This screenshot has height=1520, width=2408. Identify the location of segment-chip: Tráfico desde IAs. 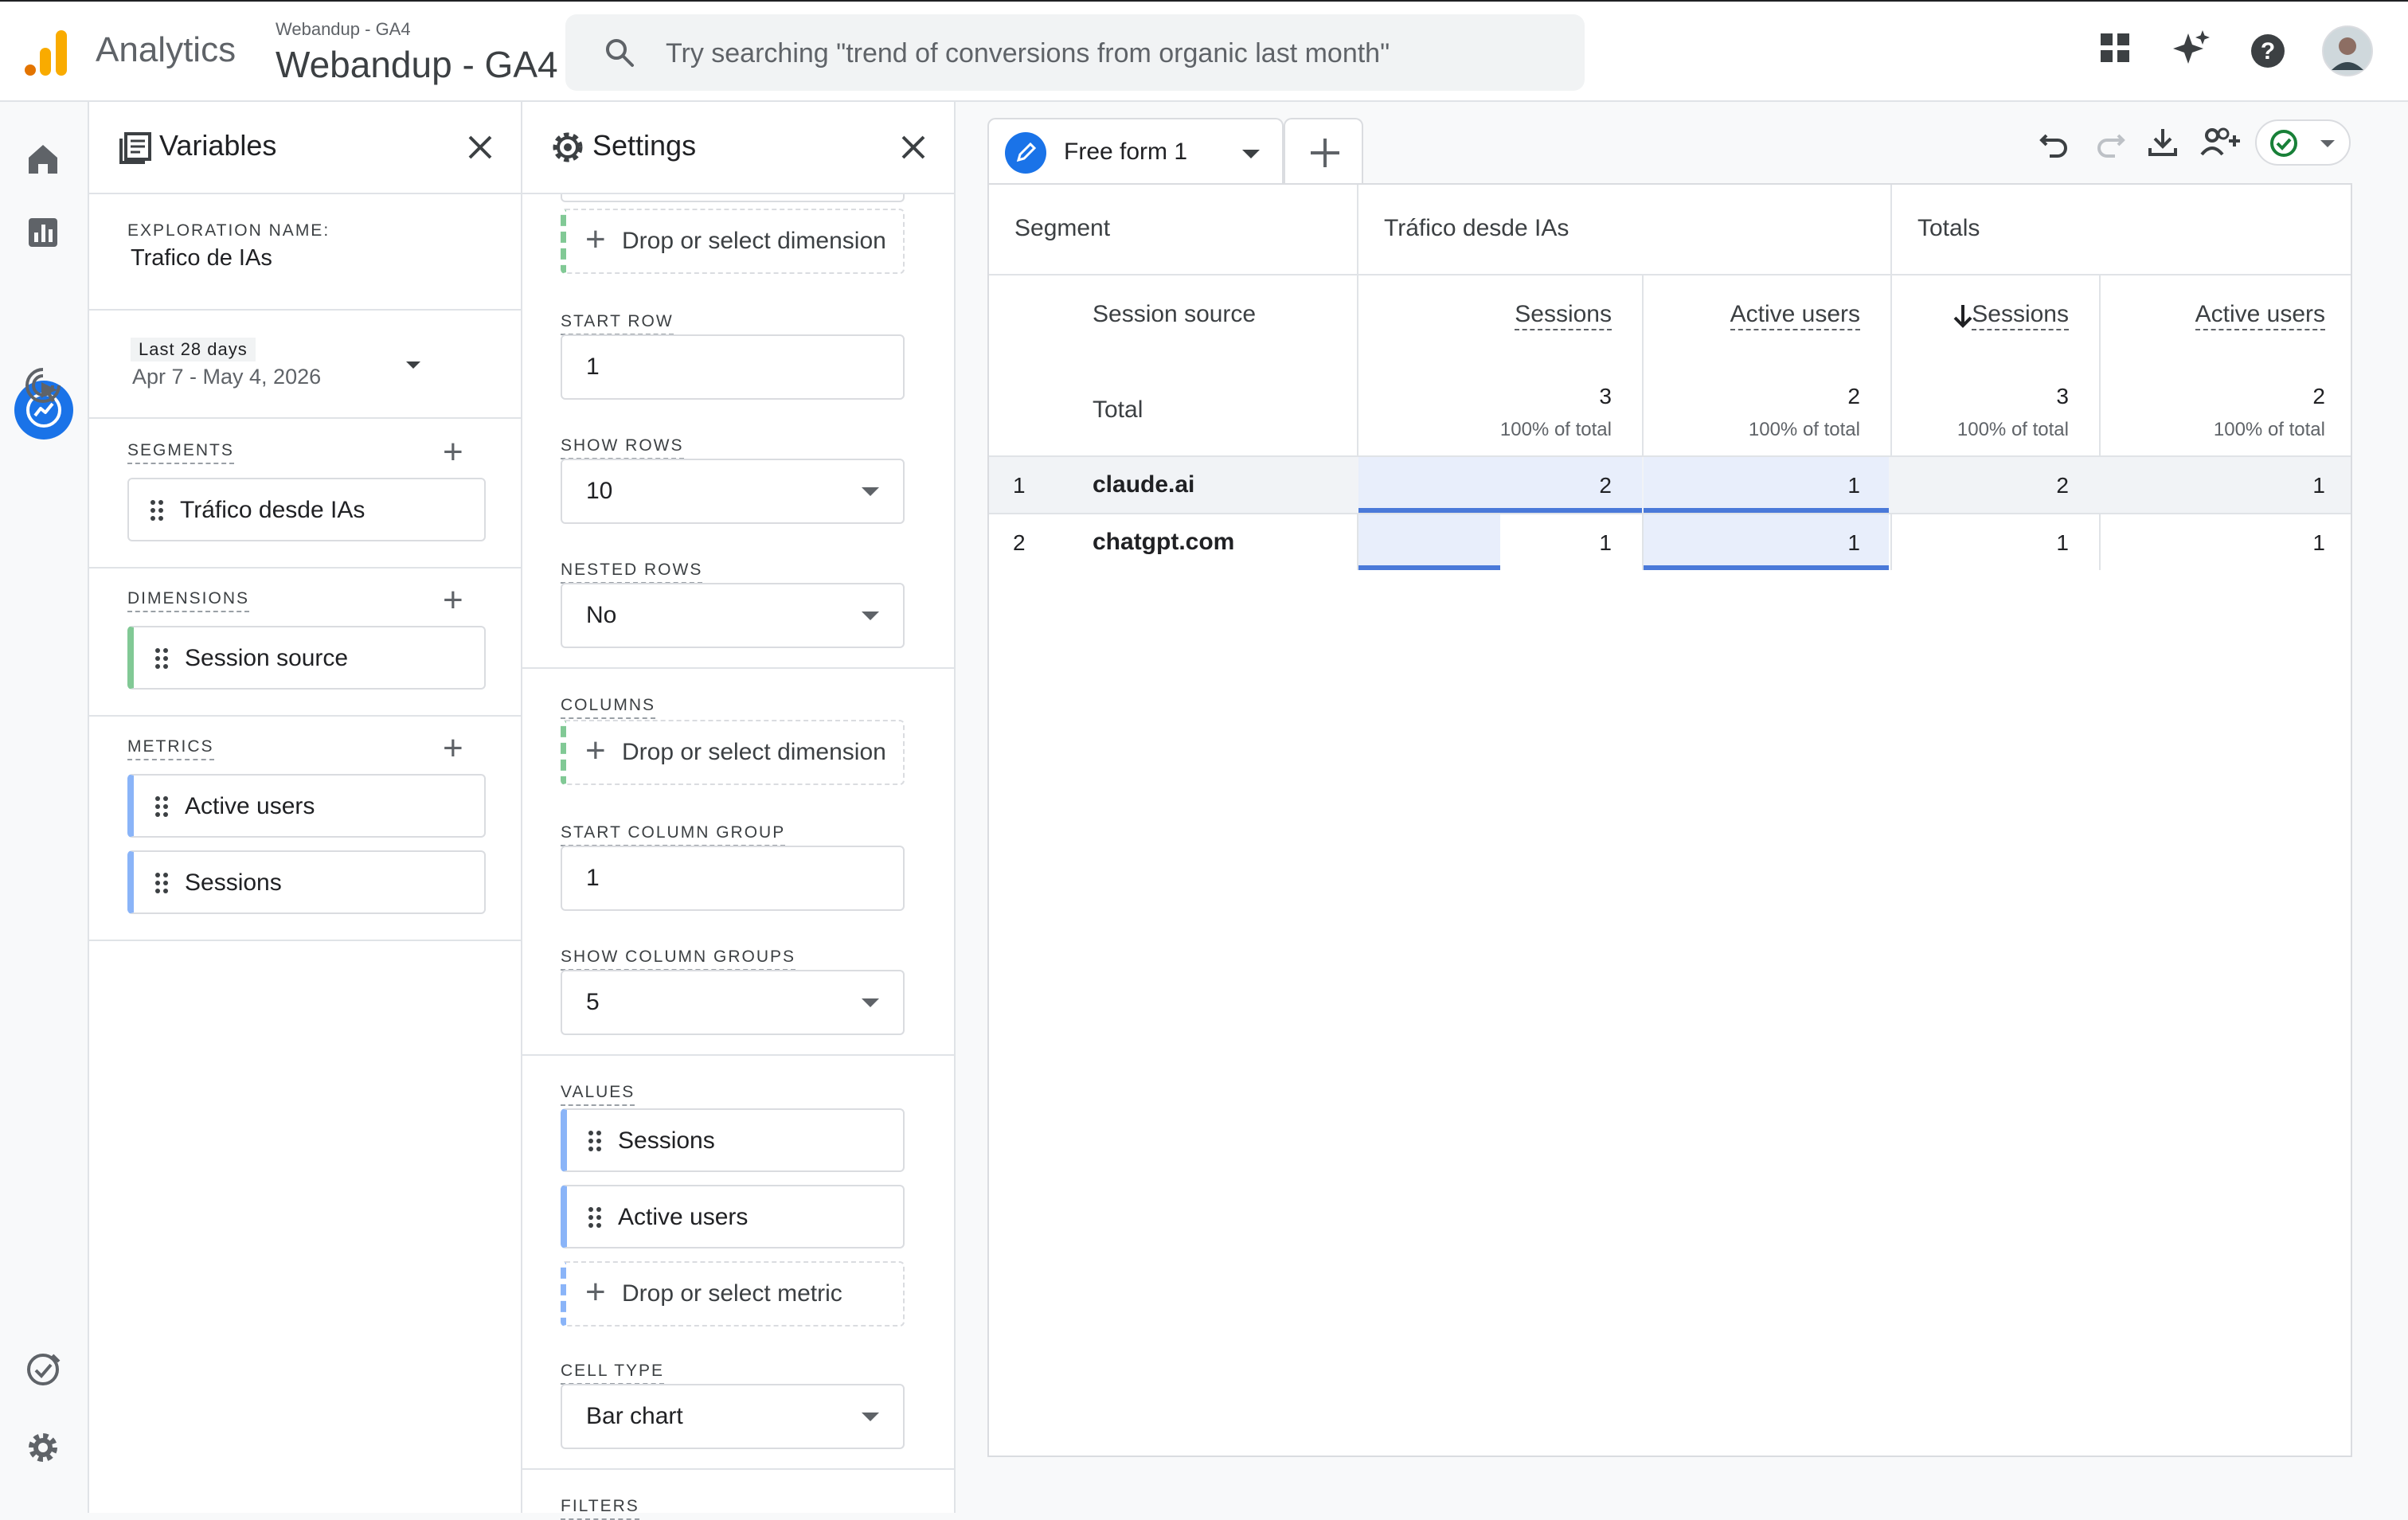
(306, 509).